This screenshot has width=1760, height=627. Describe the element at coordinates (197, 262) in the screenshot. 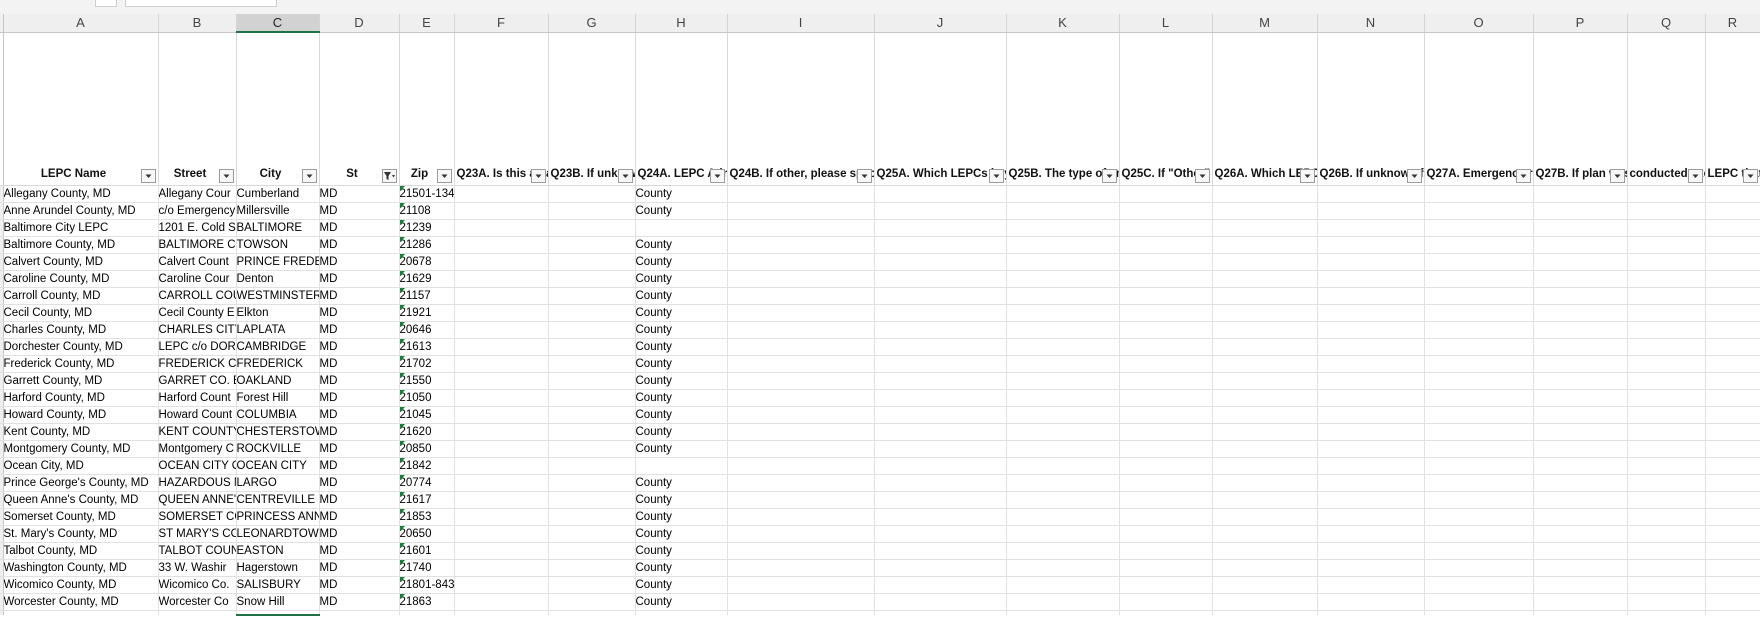

I see `cell-B: Calvert Count` at that location.